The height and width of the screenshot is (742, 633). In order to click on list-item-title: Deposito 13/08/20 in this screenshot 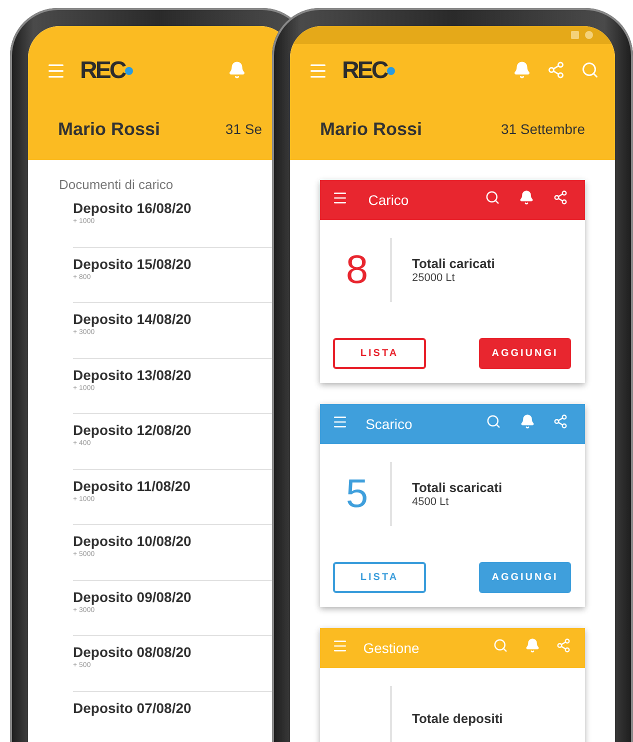, I will do `click(132, 374)`.